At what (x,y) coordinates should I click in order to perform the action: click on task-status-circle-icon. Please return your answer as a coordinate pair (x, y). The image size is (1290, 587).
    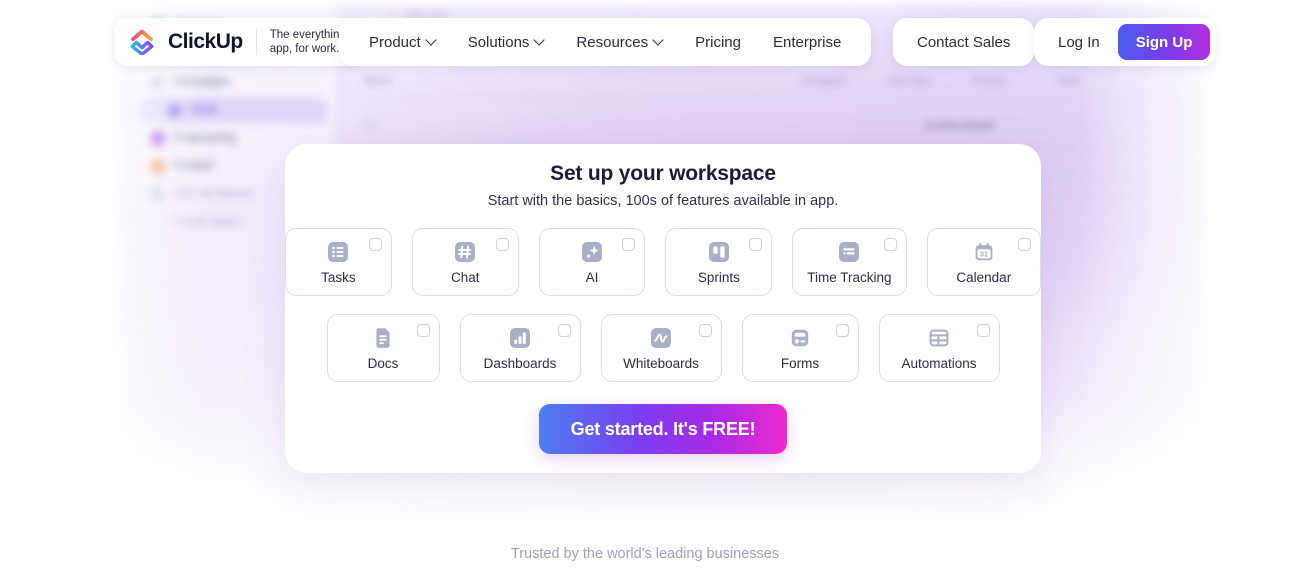
    Looking at the image, I should click on (369, 126).